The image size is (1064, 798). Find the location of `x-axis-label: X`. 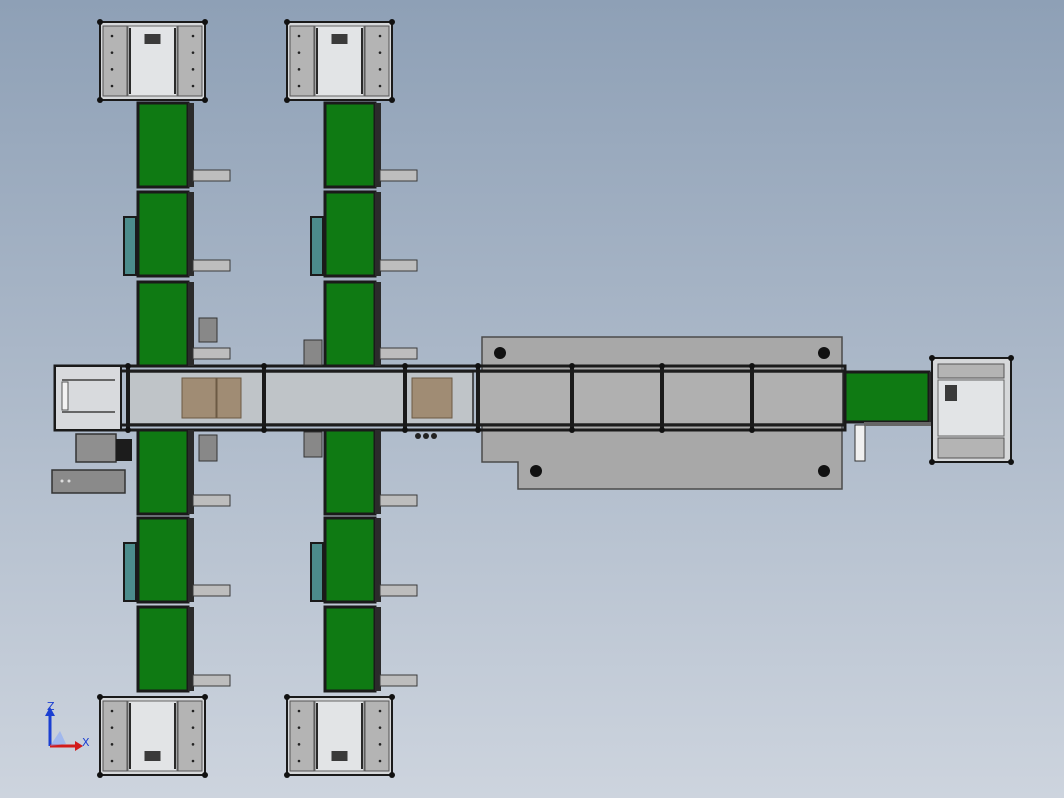

x-axis-label: X is located at coordinates (86, 742).